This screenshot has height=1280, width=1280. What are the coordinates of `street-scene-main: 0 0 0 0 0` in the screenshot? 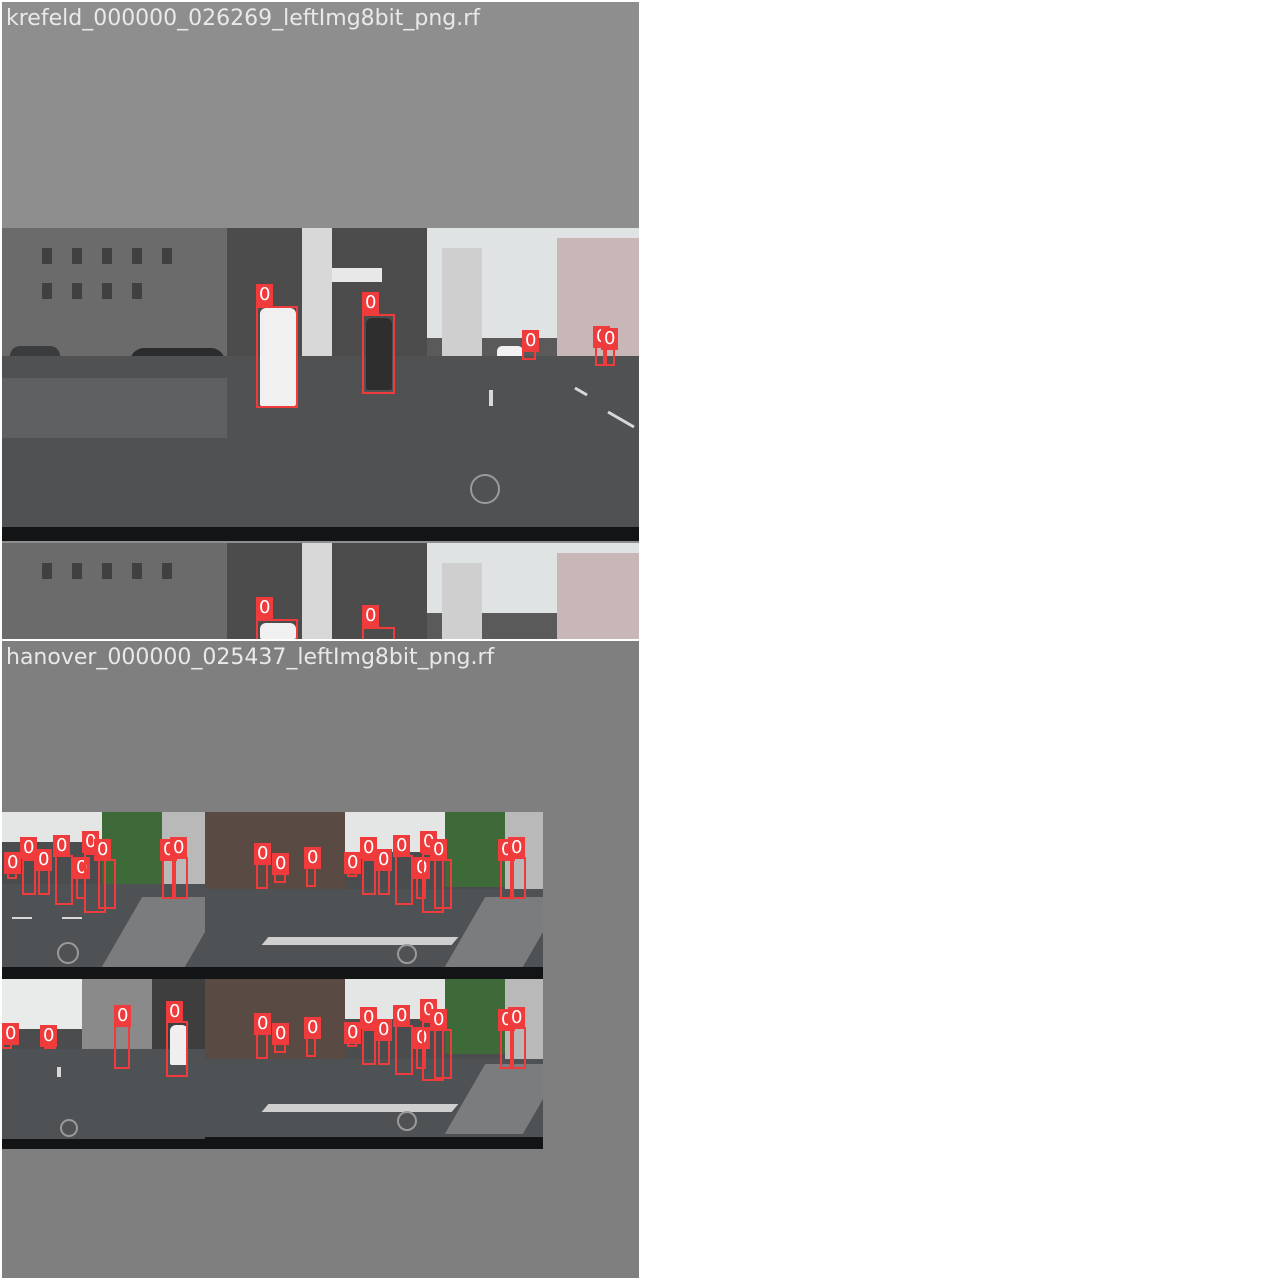 It's located at (320, 384).